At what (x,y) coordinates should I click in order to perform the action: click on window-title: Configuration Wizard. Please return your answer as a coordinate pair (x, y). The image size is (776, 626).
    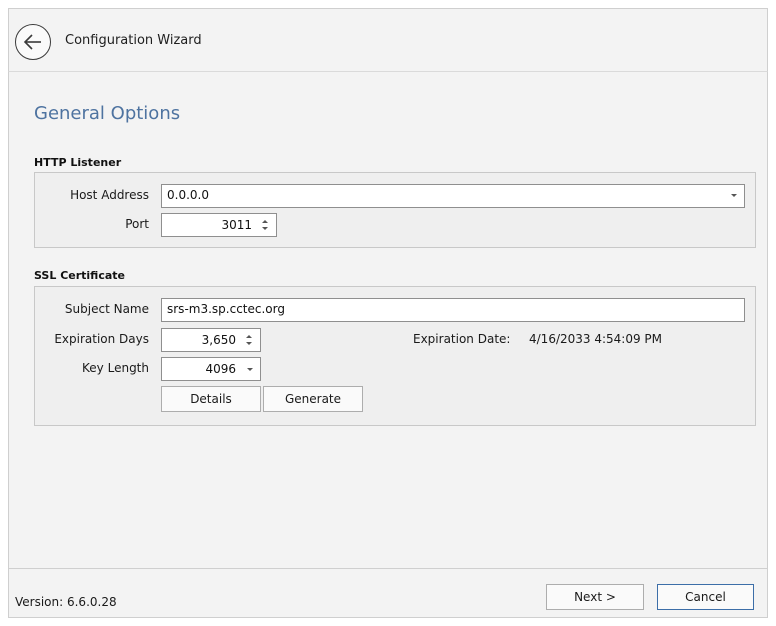
    Looking at the image, I should click on (133, 40).